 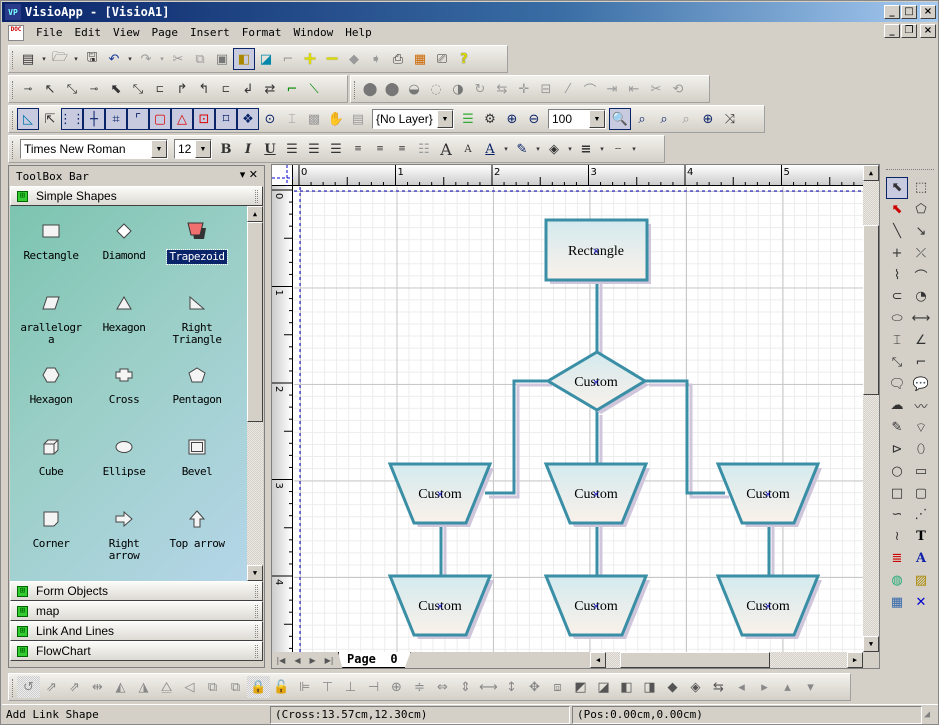 I want to click on pie-icon: ◔, so click(x=921, y=297).